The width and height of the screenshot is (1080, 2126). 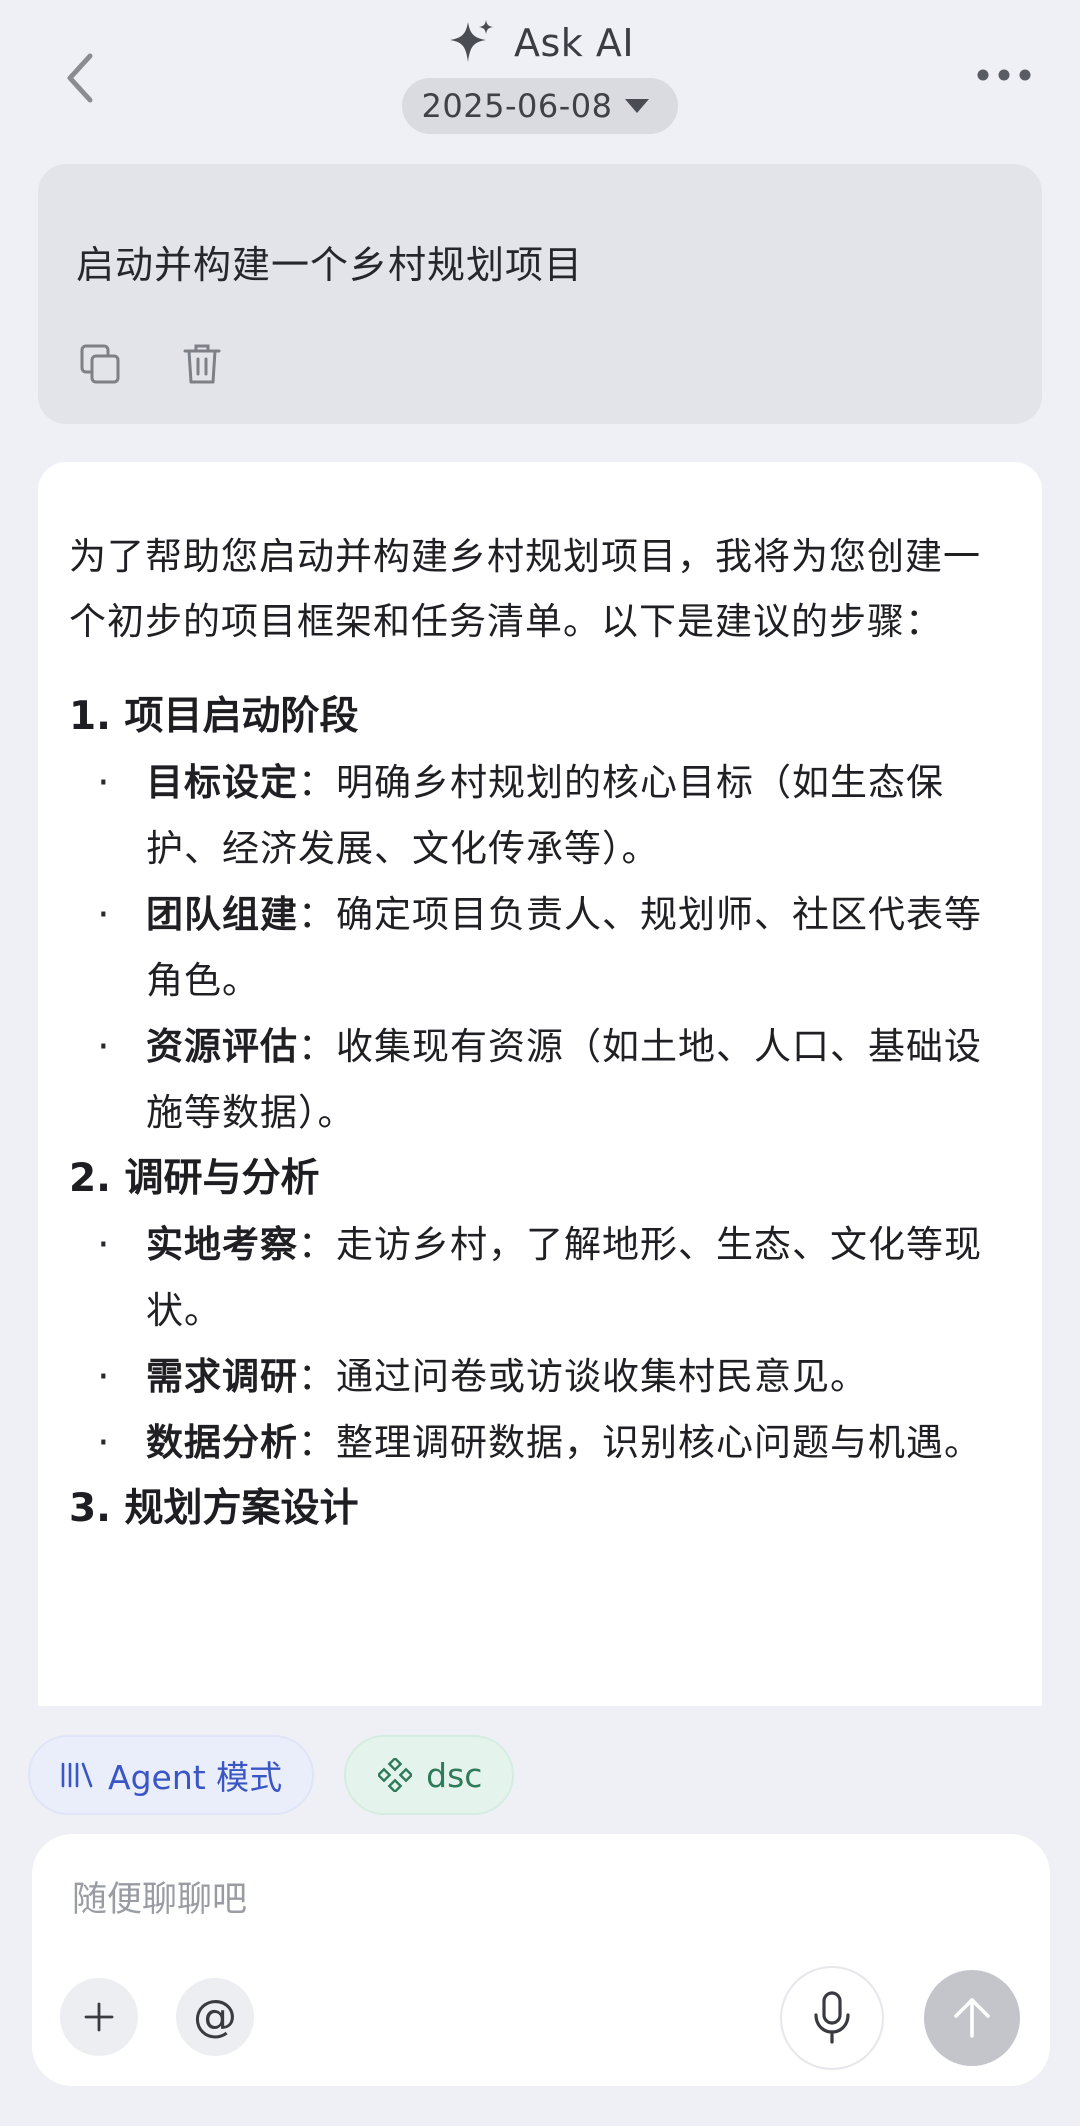 What do you see at coordinates (574, 43) in the screenshot?
I see `app-title: Ask AI` at bounding box center [574, 43].